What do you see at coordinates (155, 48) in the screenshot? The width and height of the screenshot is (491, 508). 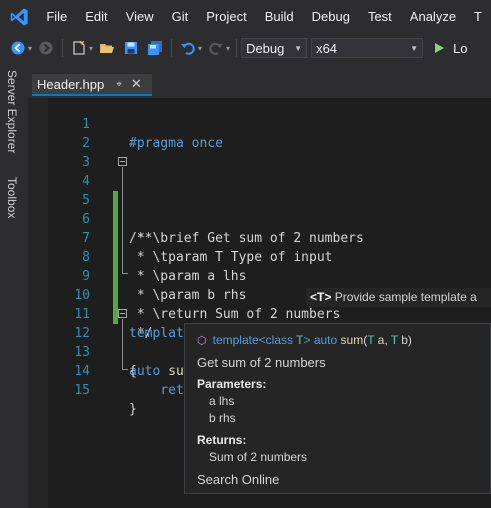 I see `save-all-icon` at bounding box center [155, 48].